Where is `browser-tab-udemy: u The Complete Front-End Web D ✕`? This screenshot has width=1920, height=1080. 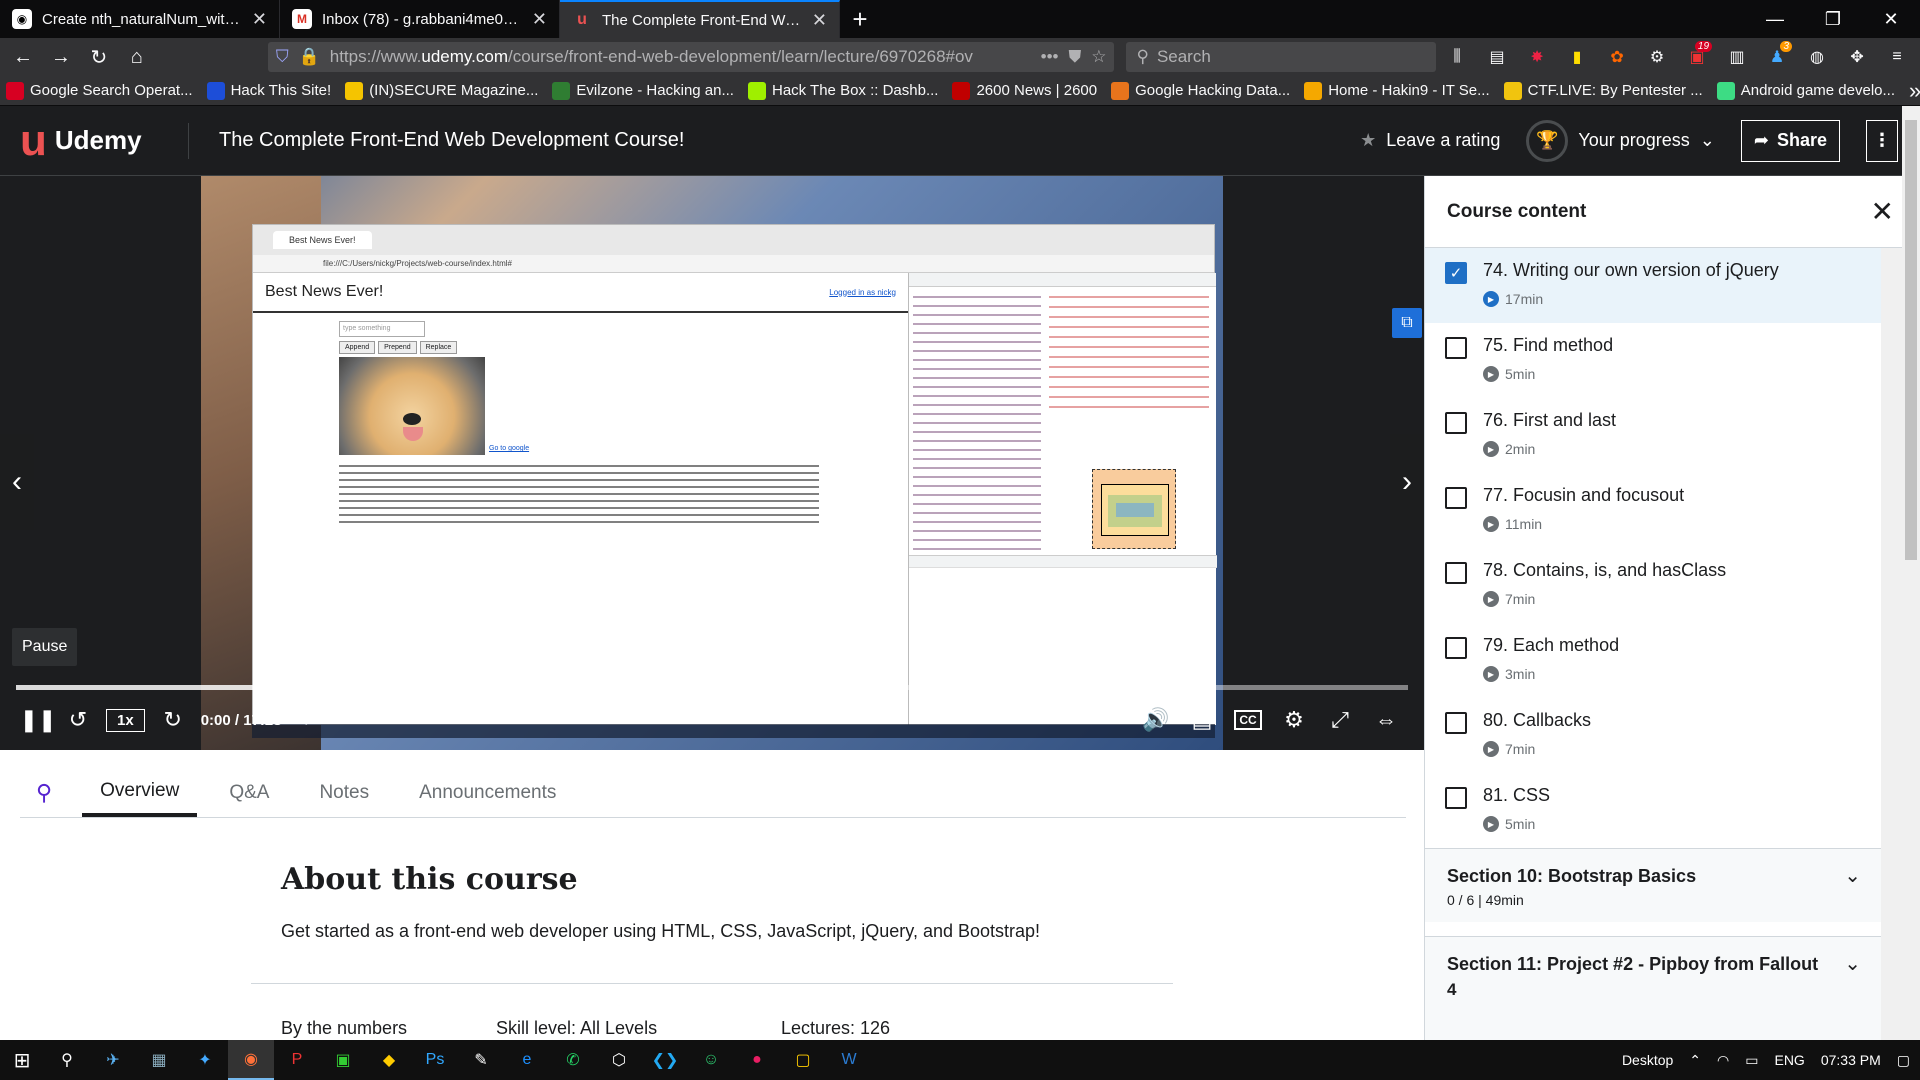 browser-tab-udemy: u The Complete Front-End Web D ✕ is located at coordinates (700, 19).